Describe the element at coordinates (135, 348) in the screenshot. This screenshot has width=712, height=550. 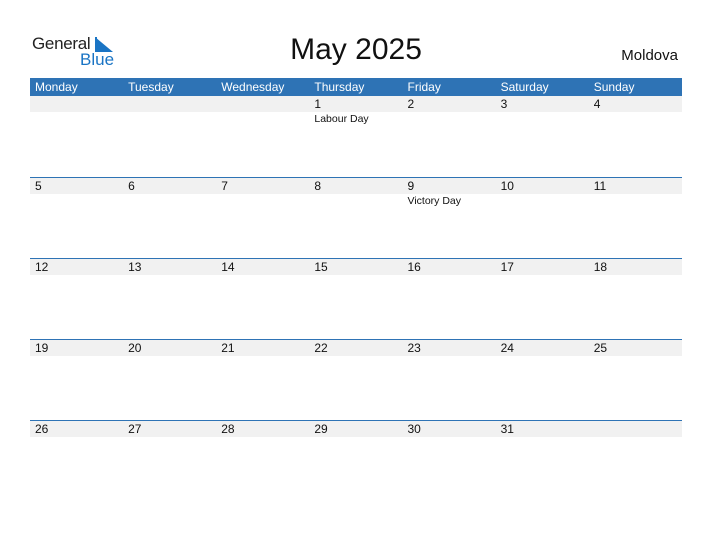
I see `day-number: 20` at that location.